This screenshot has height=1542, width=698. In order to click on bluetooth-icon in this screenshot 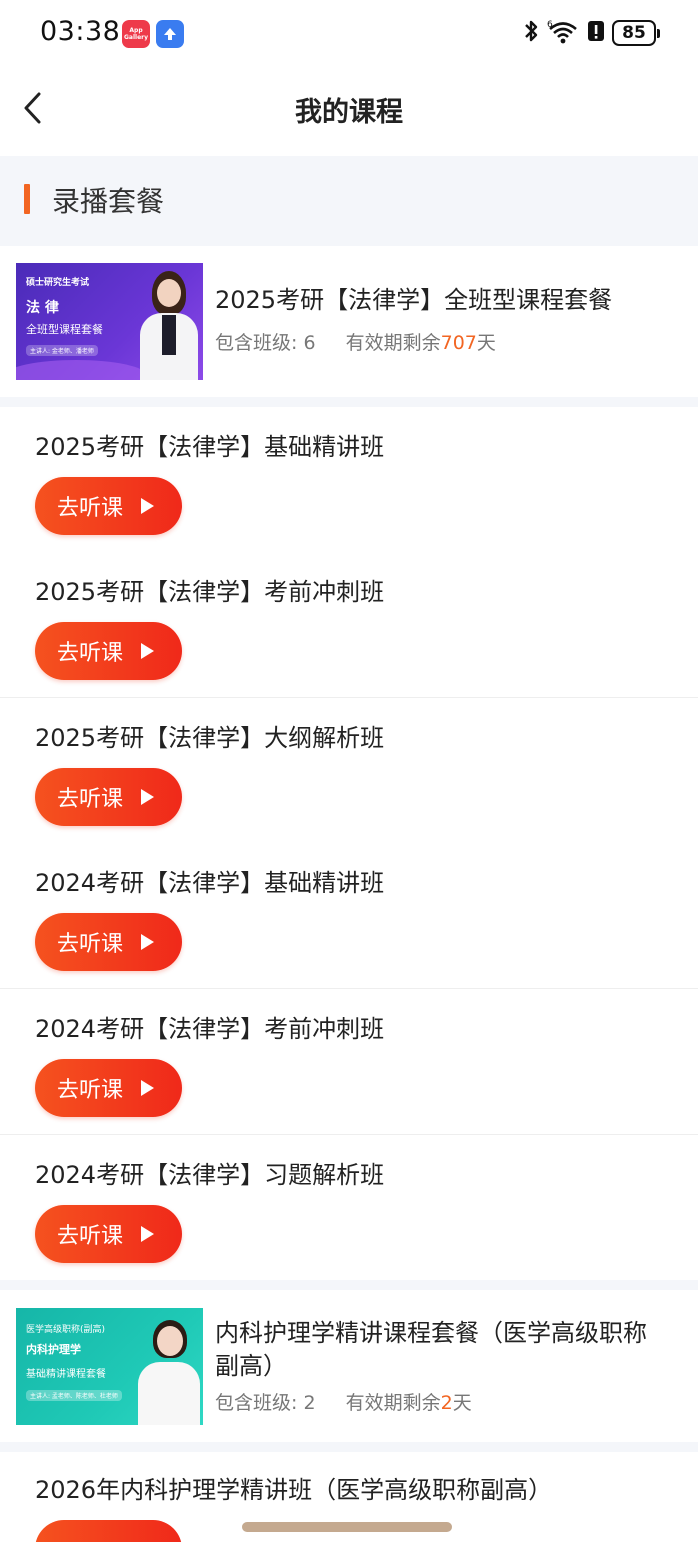, I will do `click(531, 33)`.